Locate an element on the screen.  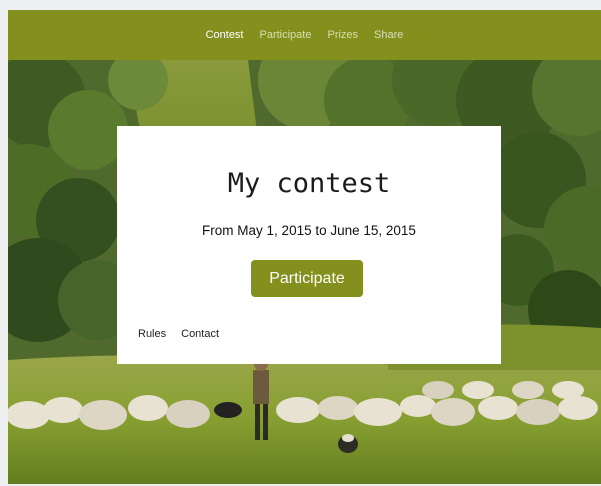
contact-link: Contact is located at coordinates (200, 334).